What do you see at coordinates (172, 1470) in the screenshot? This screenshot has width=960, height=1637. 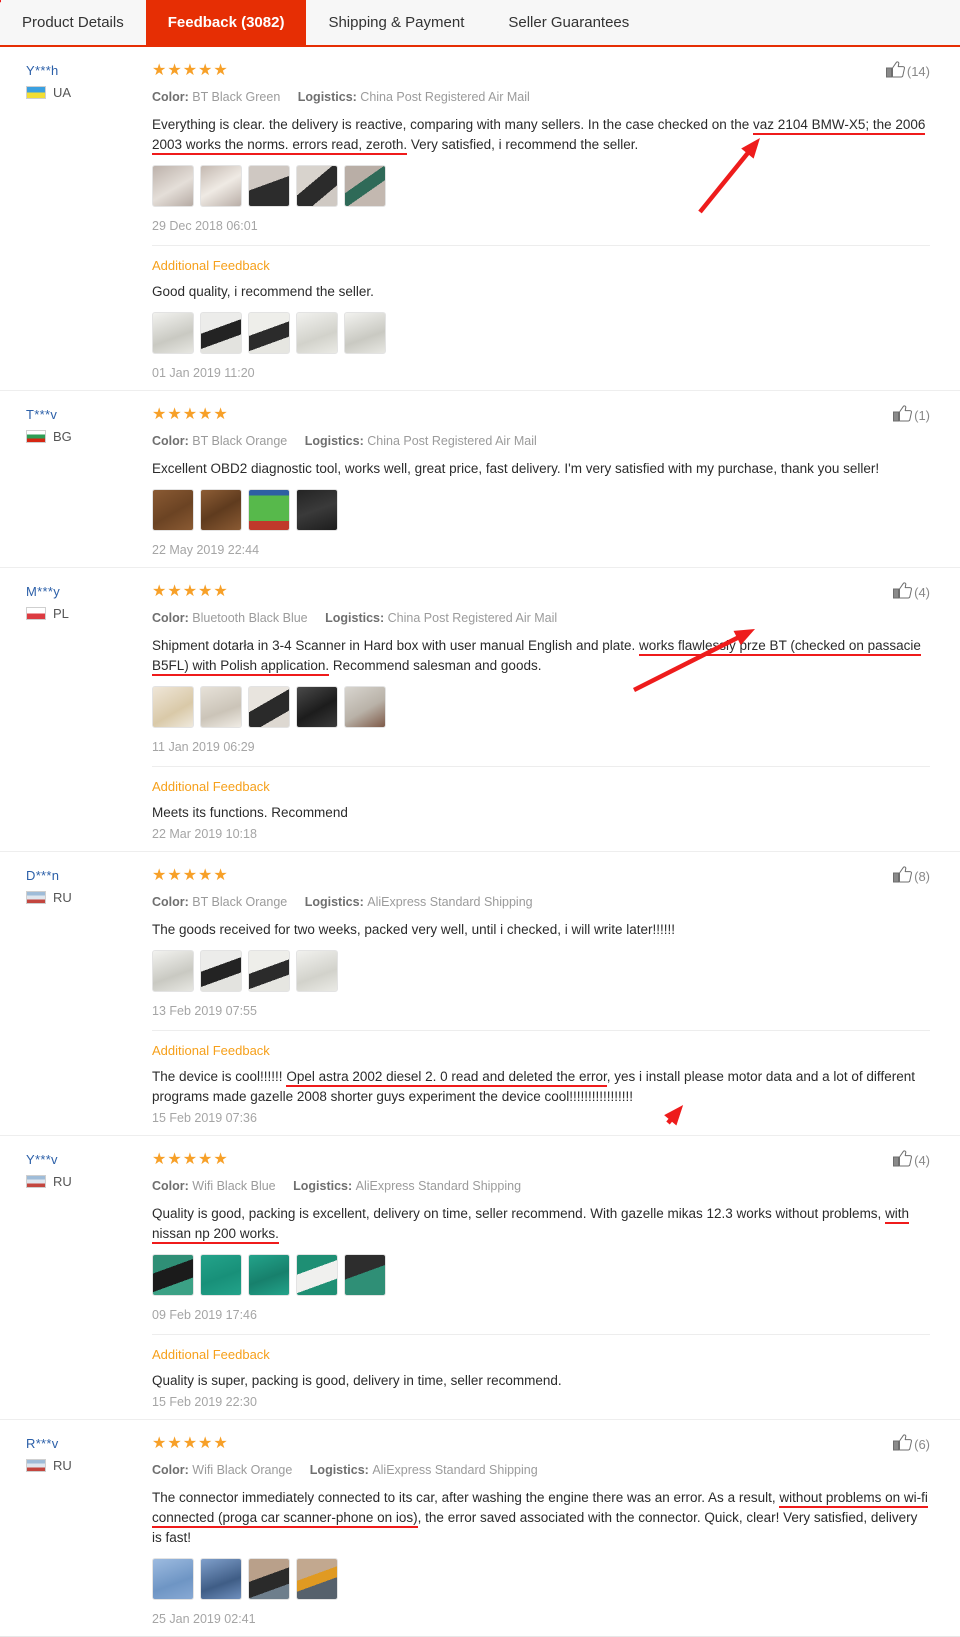 I see `color-label: Color:` at bounding box center [172, 1470].